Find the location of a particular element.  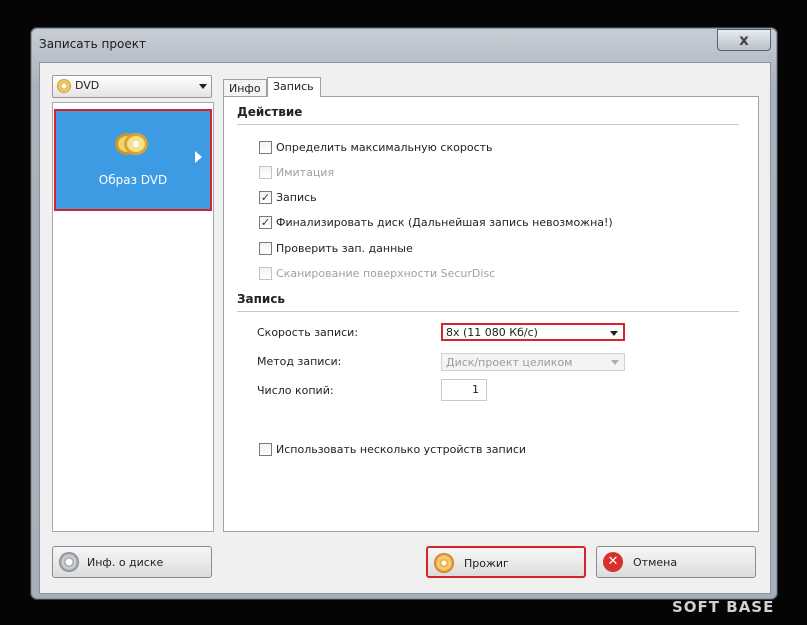

option-label: Определить максимальную скорость is located at coordinates (384, 147).